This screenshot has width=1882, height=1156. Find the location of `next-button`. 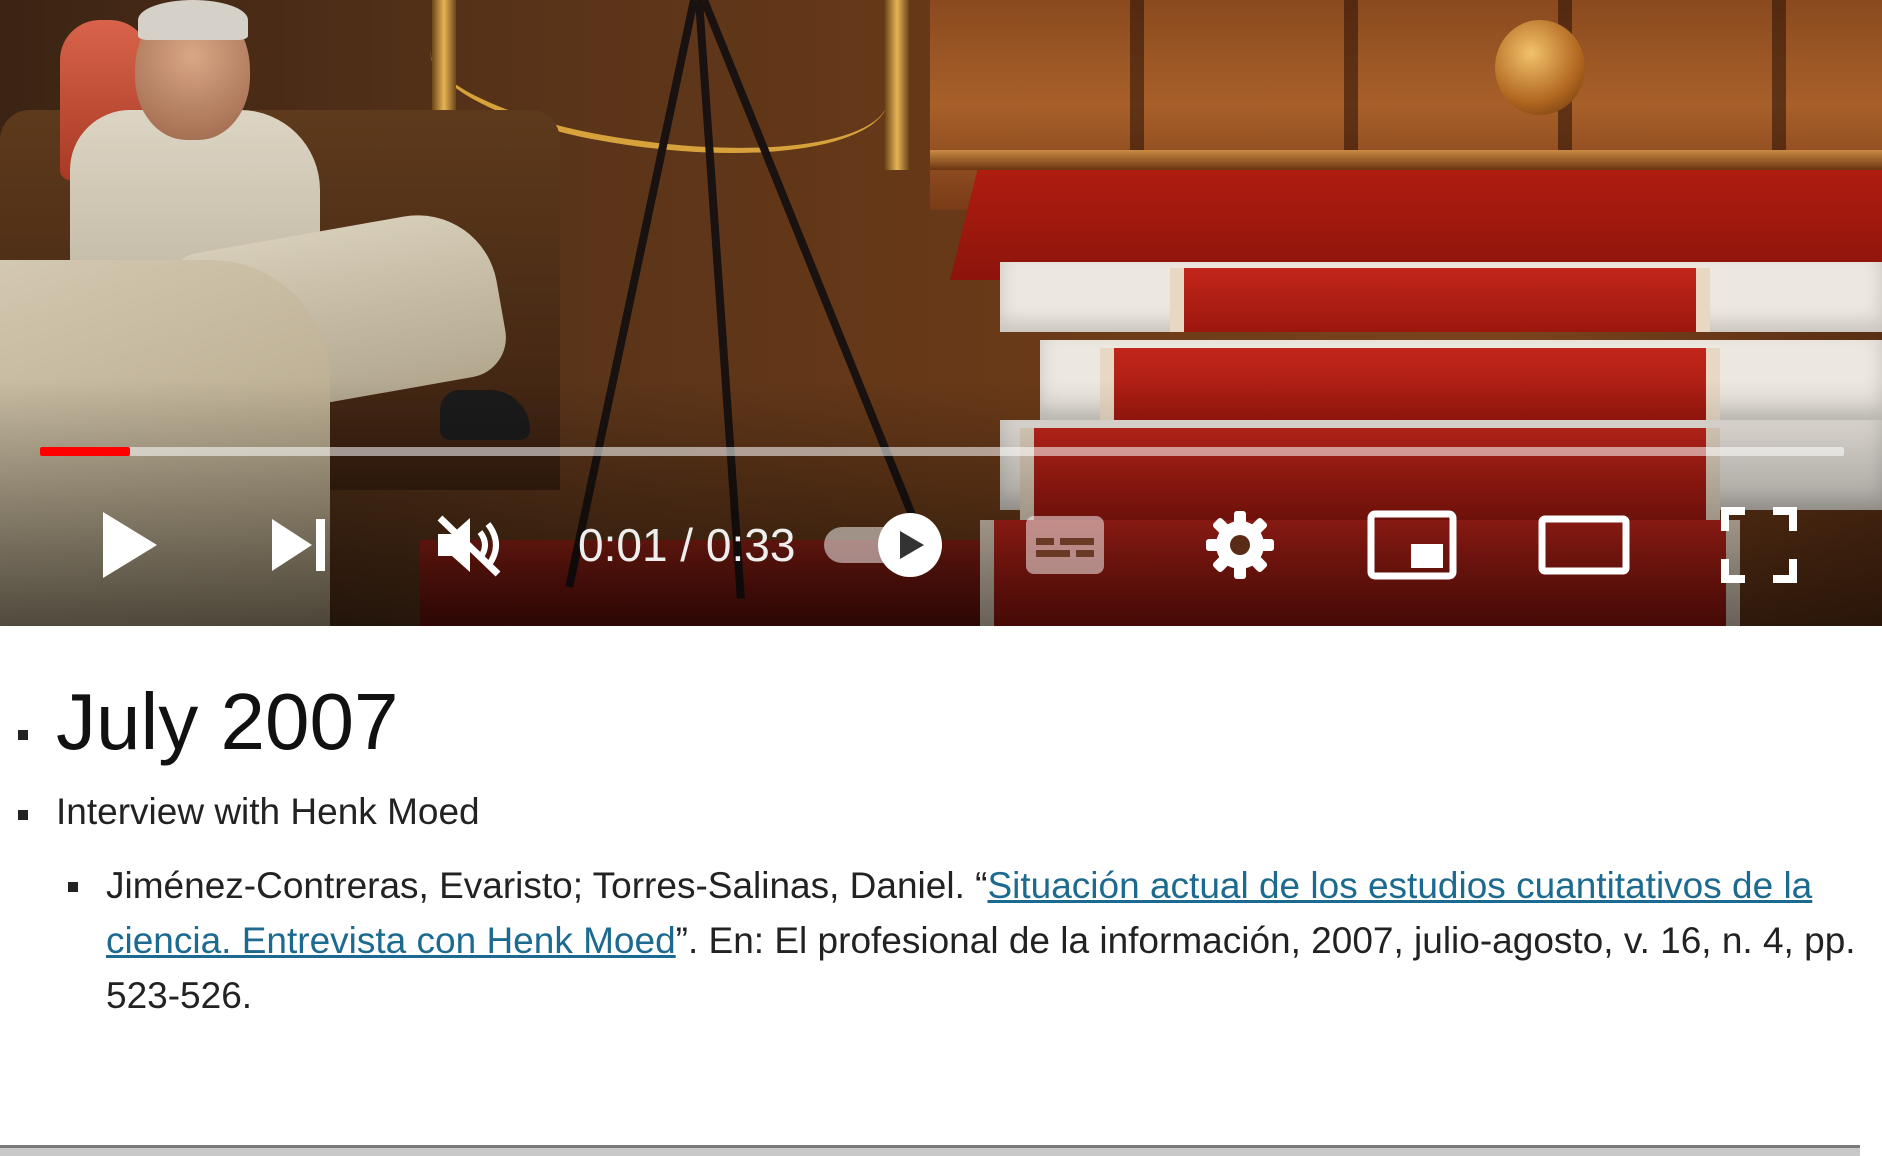

next-button is located at coordinates (300, 545).